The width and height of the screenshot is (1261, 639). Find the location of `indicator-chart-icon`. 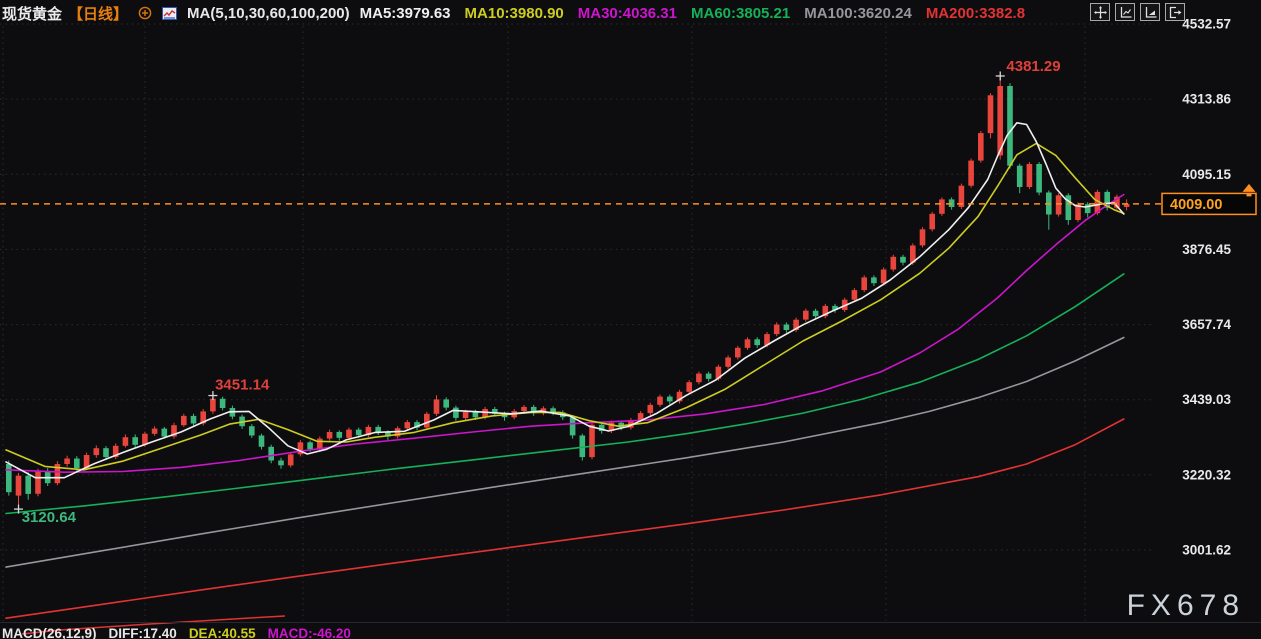

indicator-chart-icon is located at coordinates (170, 13).